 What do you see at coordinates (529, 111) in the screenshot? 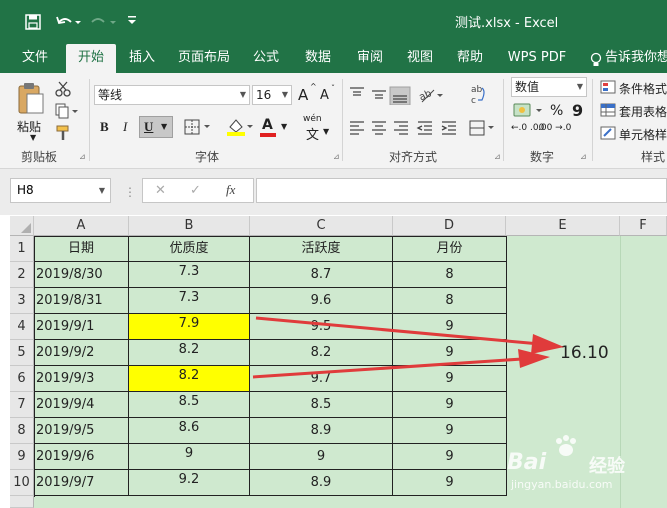
I see `currency-icon` at bounding box center [529, 111].